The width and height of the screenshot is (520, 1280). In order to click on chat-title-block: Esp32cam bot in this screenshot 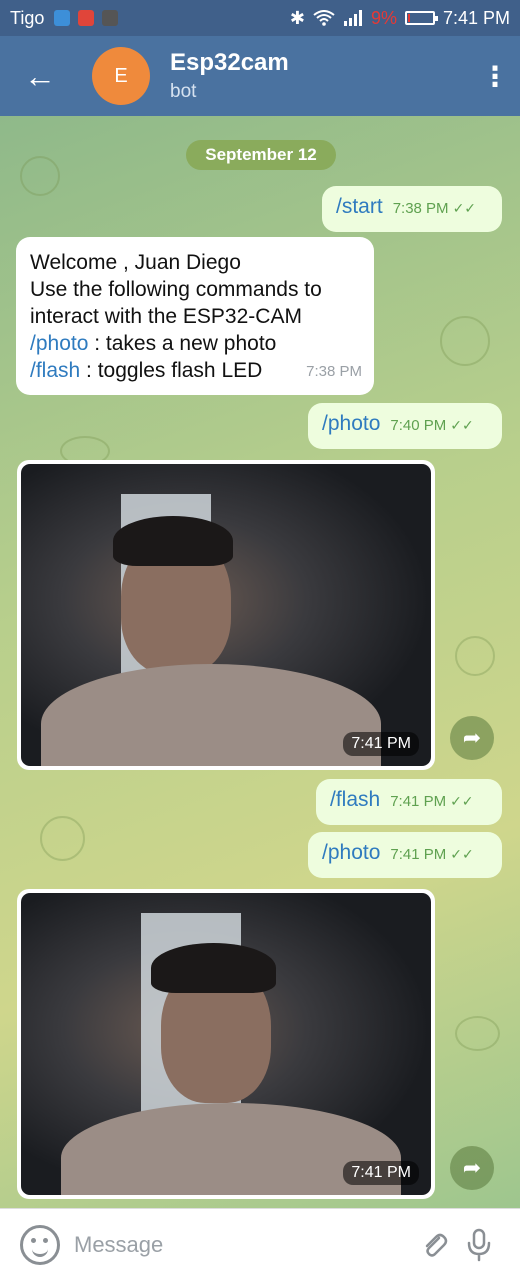, I will do `click(229, 76)`.